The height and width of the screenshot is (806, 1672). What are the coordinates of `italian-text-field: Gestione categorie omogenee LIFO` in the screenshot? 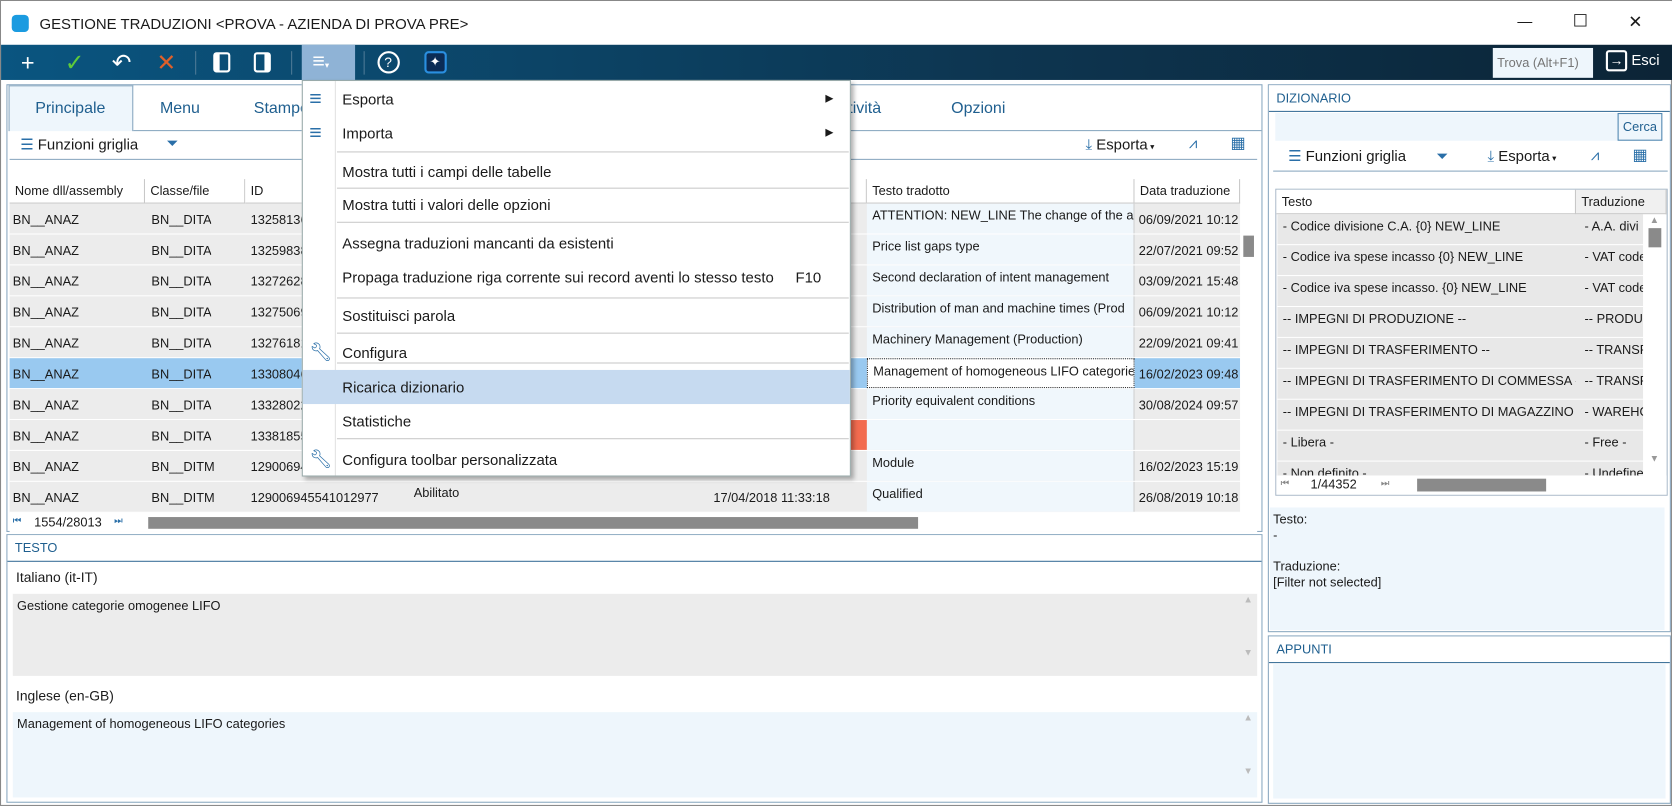 It's located at (626, 634).